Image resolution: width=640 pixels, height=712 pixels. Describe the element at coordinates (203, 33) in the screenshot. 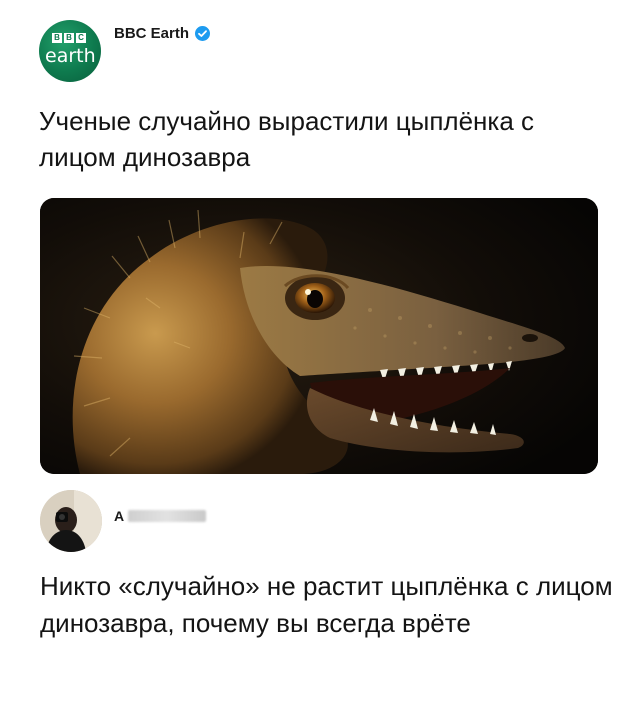

I see `verified-badge-icon` at that location.